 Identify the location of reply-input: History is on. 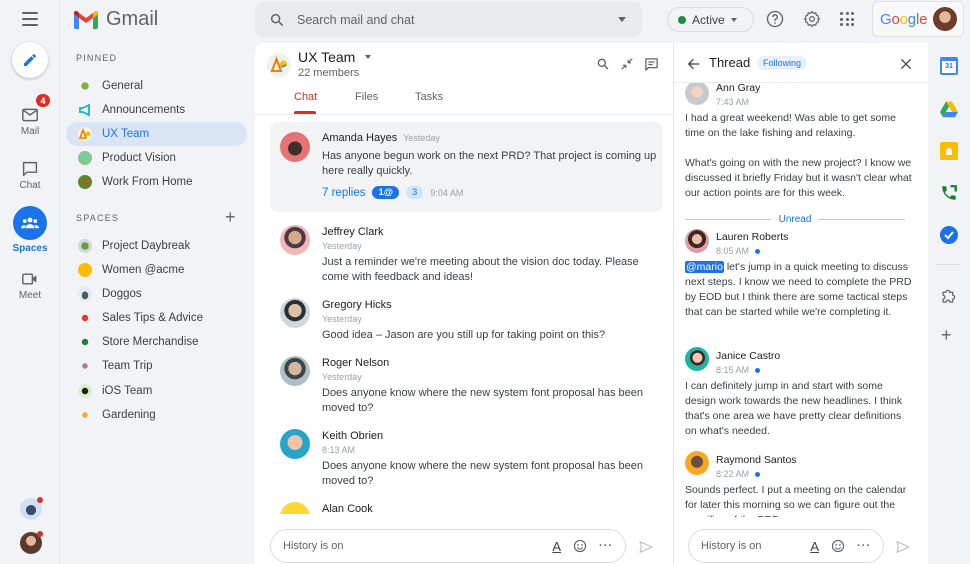
(755, 546).